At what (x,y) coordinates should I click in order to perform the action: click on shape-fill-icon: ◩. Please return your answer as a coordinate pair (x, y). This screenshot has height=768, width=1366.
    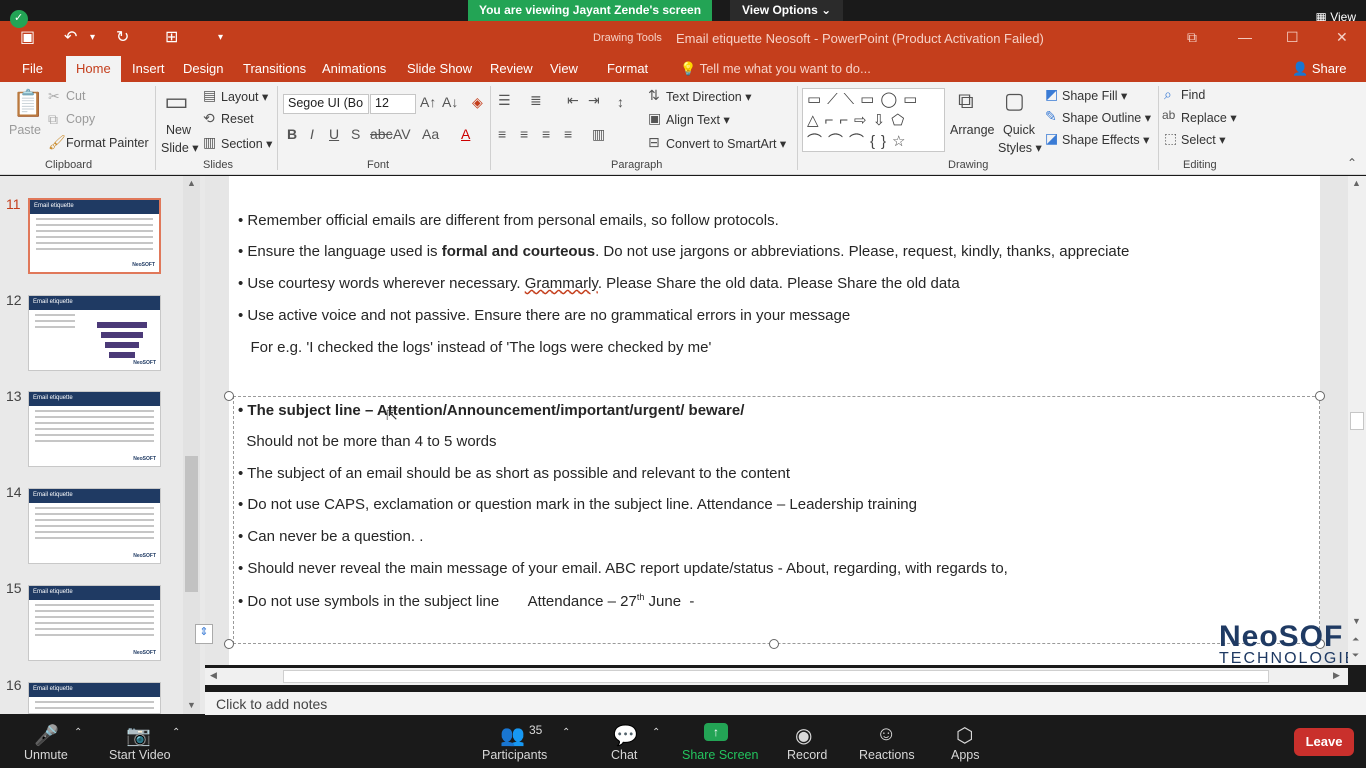
    Looking at the image, I should click on (1051, 94).